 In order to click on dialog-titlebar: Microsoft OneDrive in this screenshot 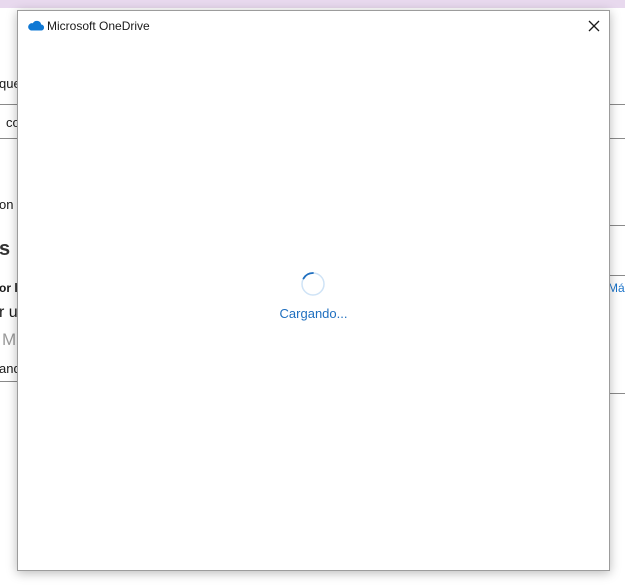, I will do `click(313, 26)`.